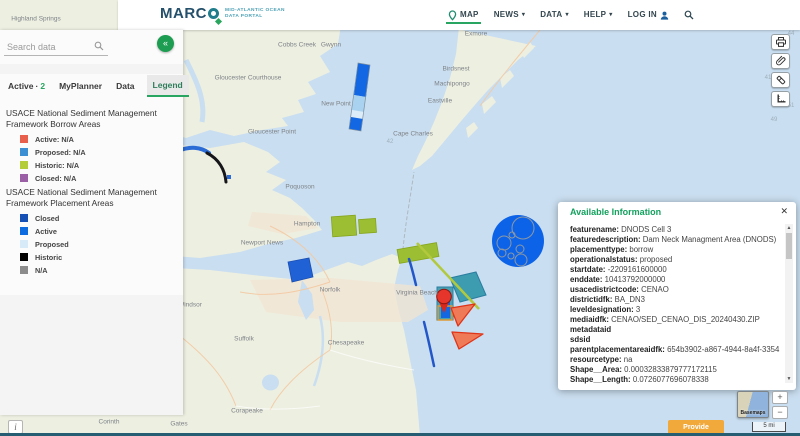 The height and width of the screenshot is (436, 800). I want to click on paperclip-icon, so click(780, 60).